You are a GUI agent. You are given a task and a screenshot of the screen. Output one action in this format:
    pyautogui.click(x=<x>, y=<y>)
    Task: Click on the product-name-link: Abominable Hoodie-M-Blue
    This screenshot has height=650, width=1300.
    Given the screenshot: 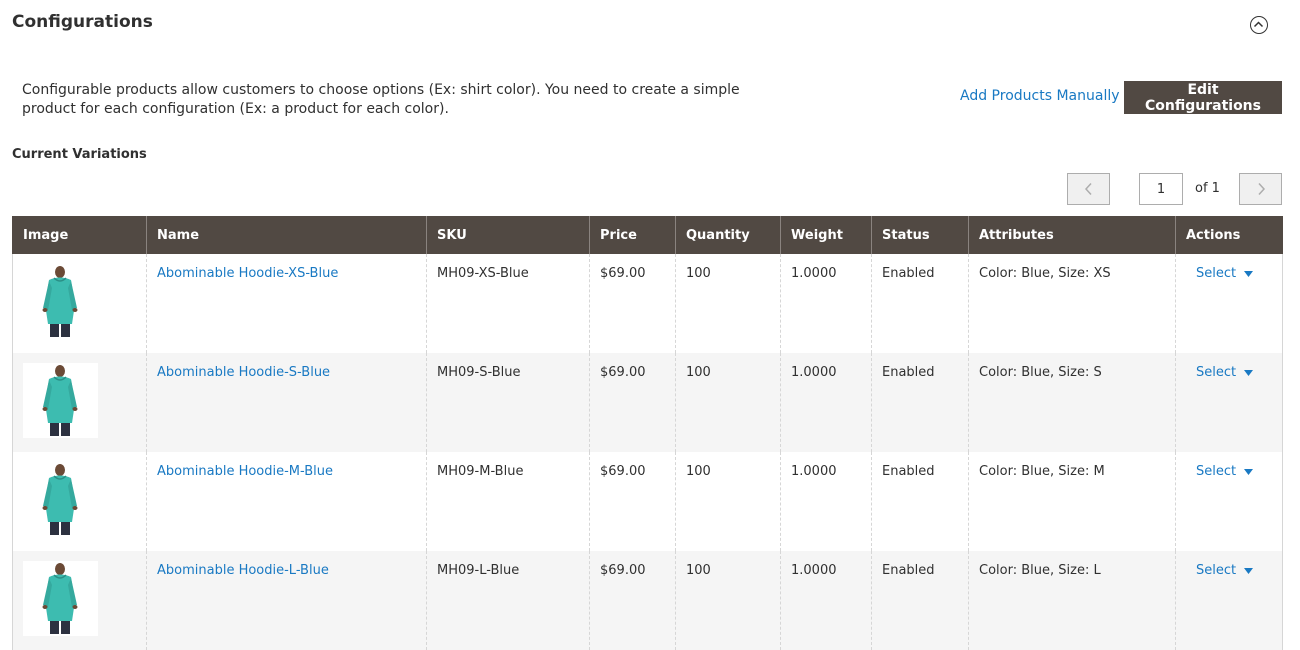 What is the action you would take?
    pyautogui.click(x=245, y=471)
    